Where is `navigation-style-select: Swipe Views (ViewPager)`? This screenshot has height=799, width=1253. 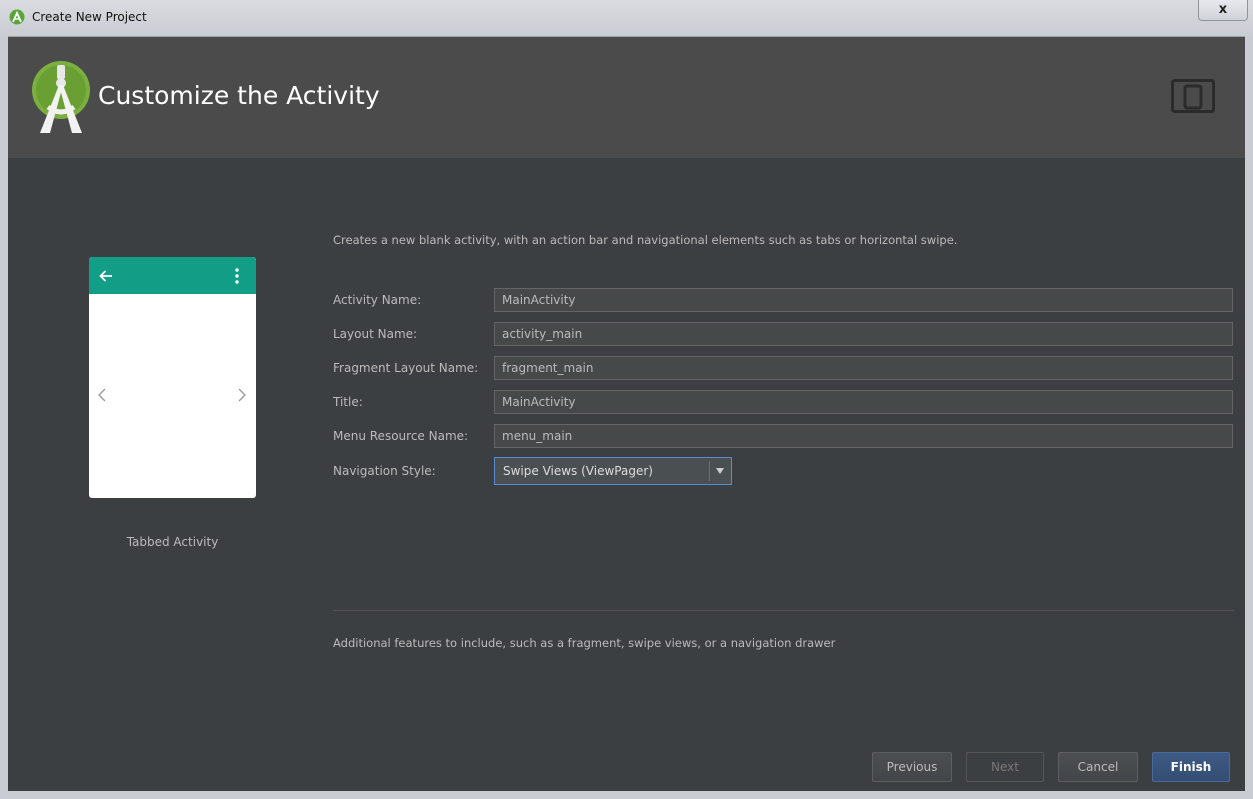
navigation-style-select: Swipe Views (ViewPager) is located at coordinates (613, 471).